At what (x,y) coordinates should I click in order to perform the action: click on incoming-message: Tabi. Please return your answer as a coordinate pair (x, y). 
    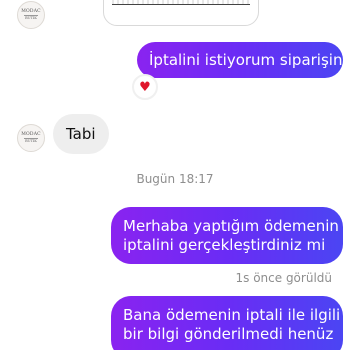
    Looking at the image, I should click on (81, 134).